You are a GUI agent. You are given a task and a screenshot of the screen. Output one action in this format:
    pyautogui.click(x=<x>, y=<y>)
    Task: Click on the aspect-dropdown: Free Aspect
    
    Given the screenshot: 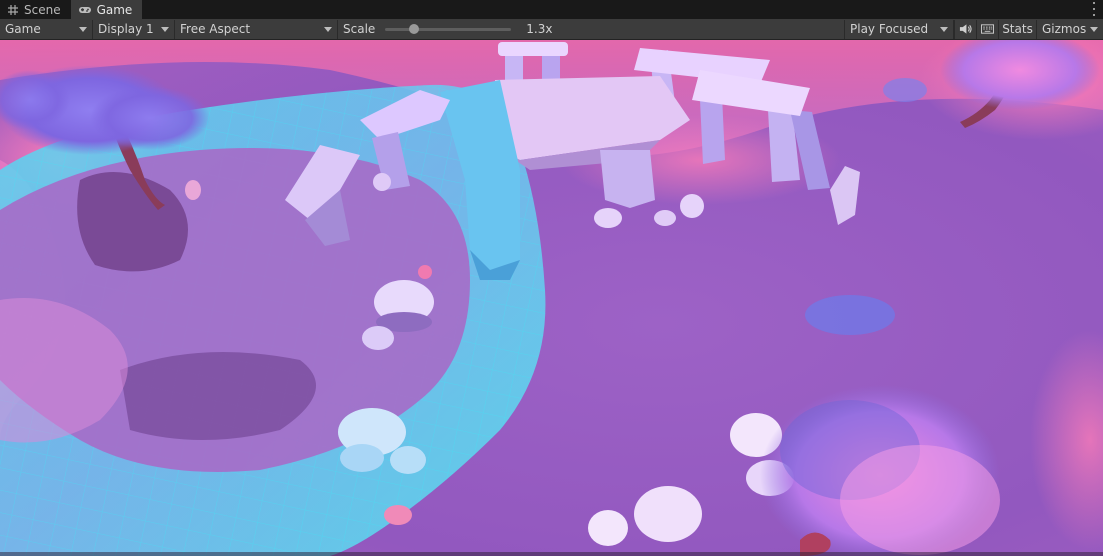 What is the action you would take?
    pyautogui.click(x=256, y=29)
    